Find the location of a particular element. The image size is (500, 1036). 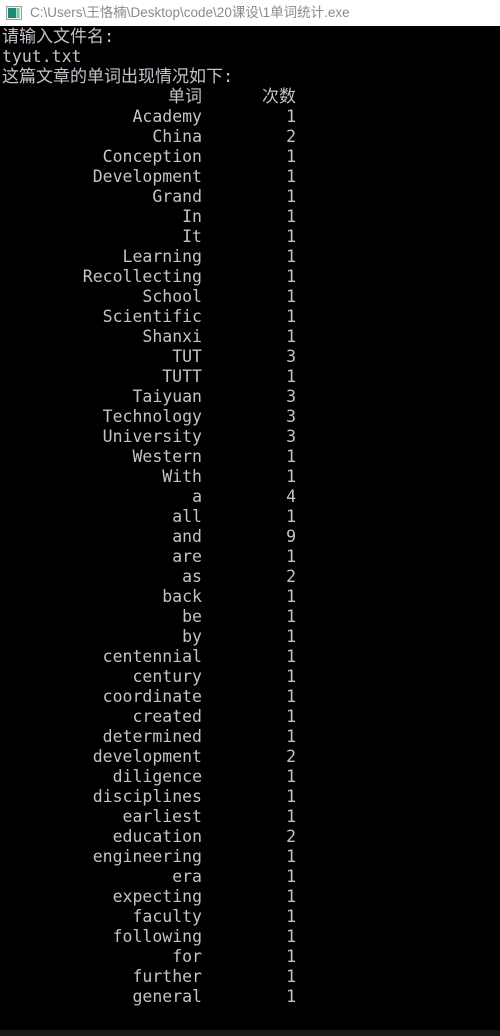

table-row: With 1 is located at coordinates (250, 477).